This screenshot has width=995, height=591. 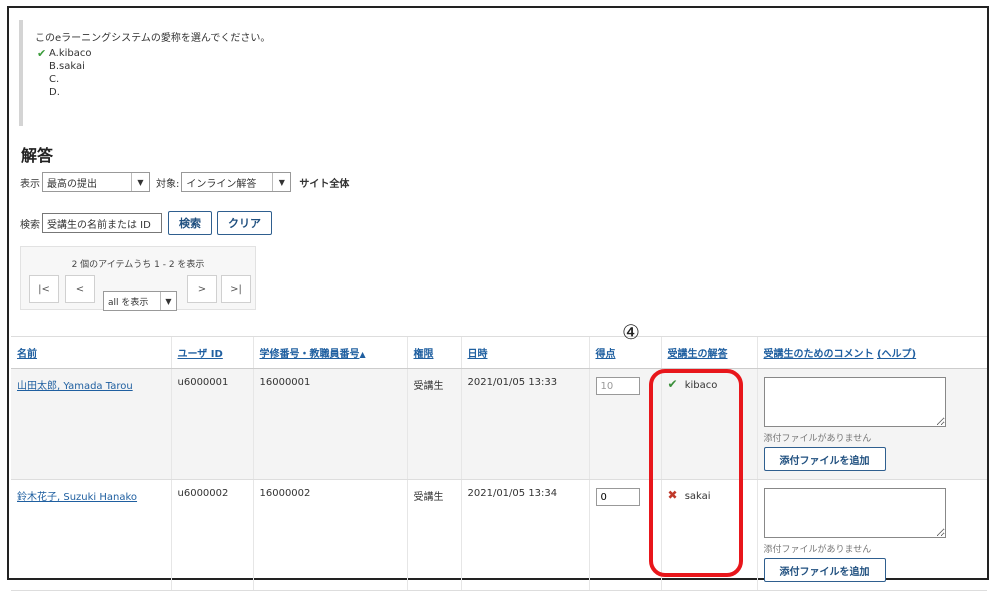 What do you see at coordinates (91, 535) in the screenshot?
I see `cell-name: 鈴木花子, Suzuki Hanako` at bounding box center [91, 535].